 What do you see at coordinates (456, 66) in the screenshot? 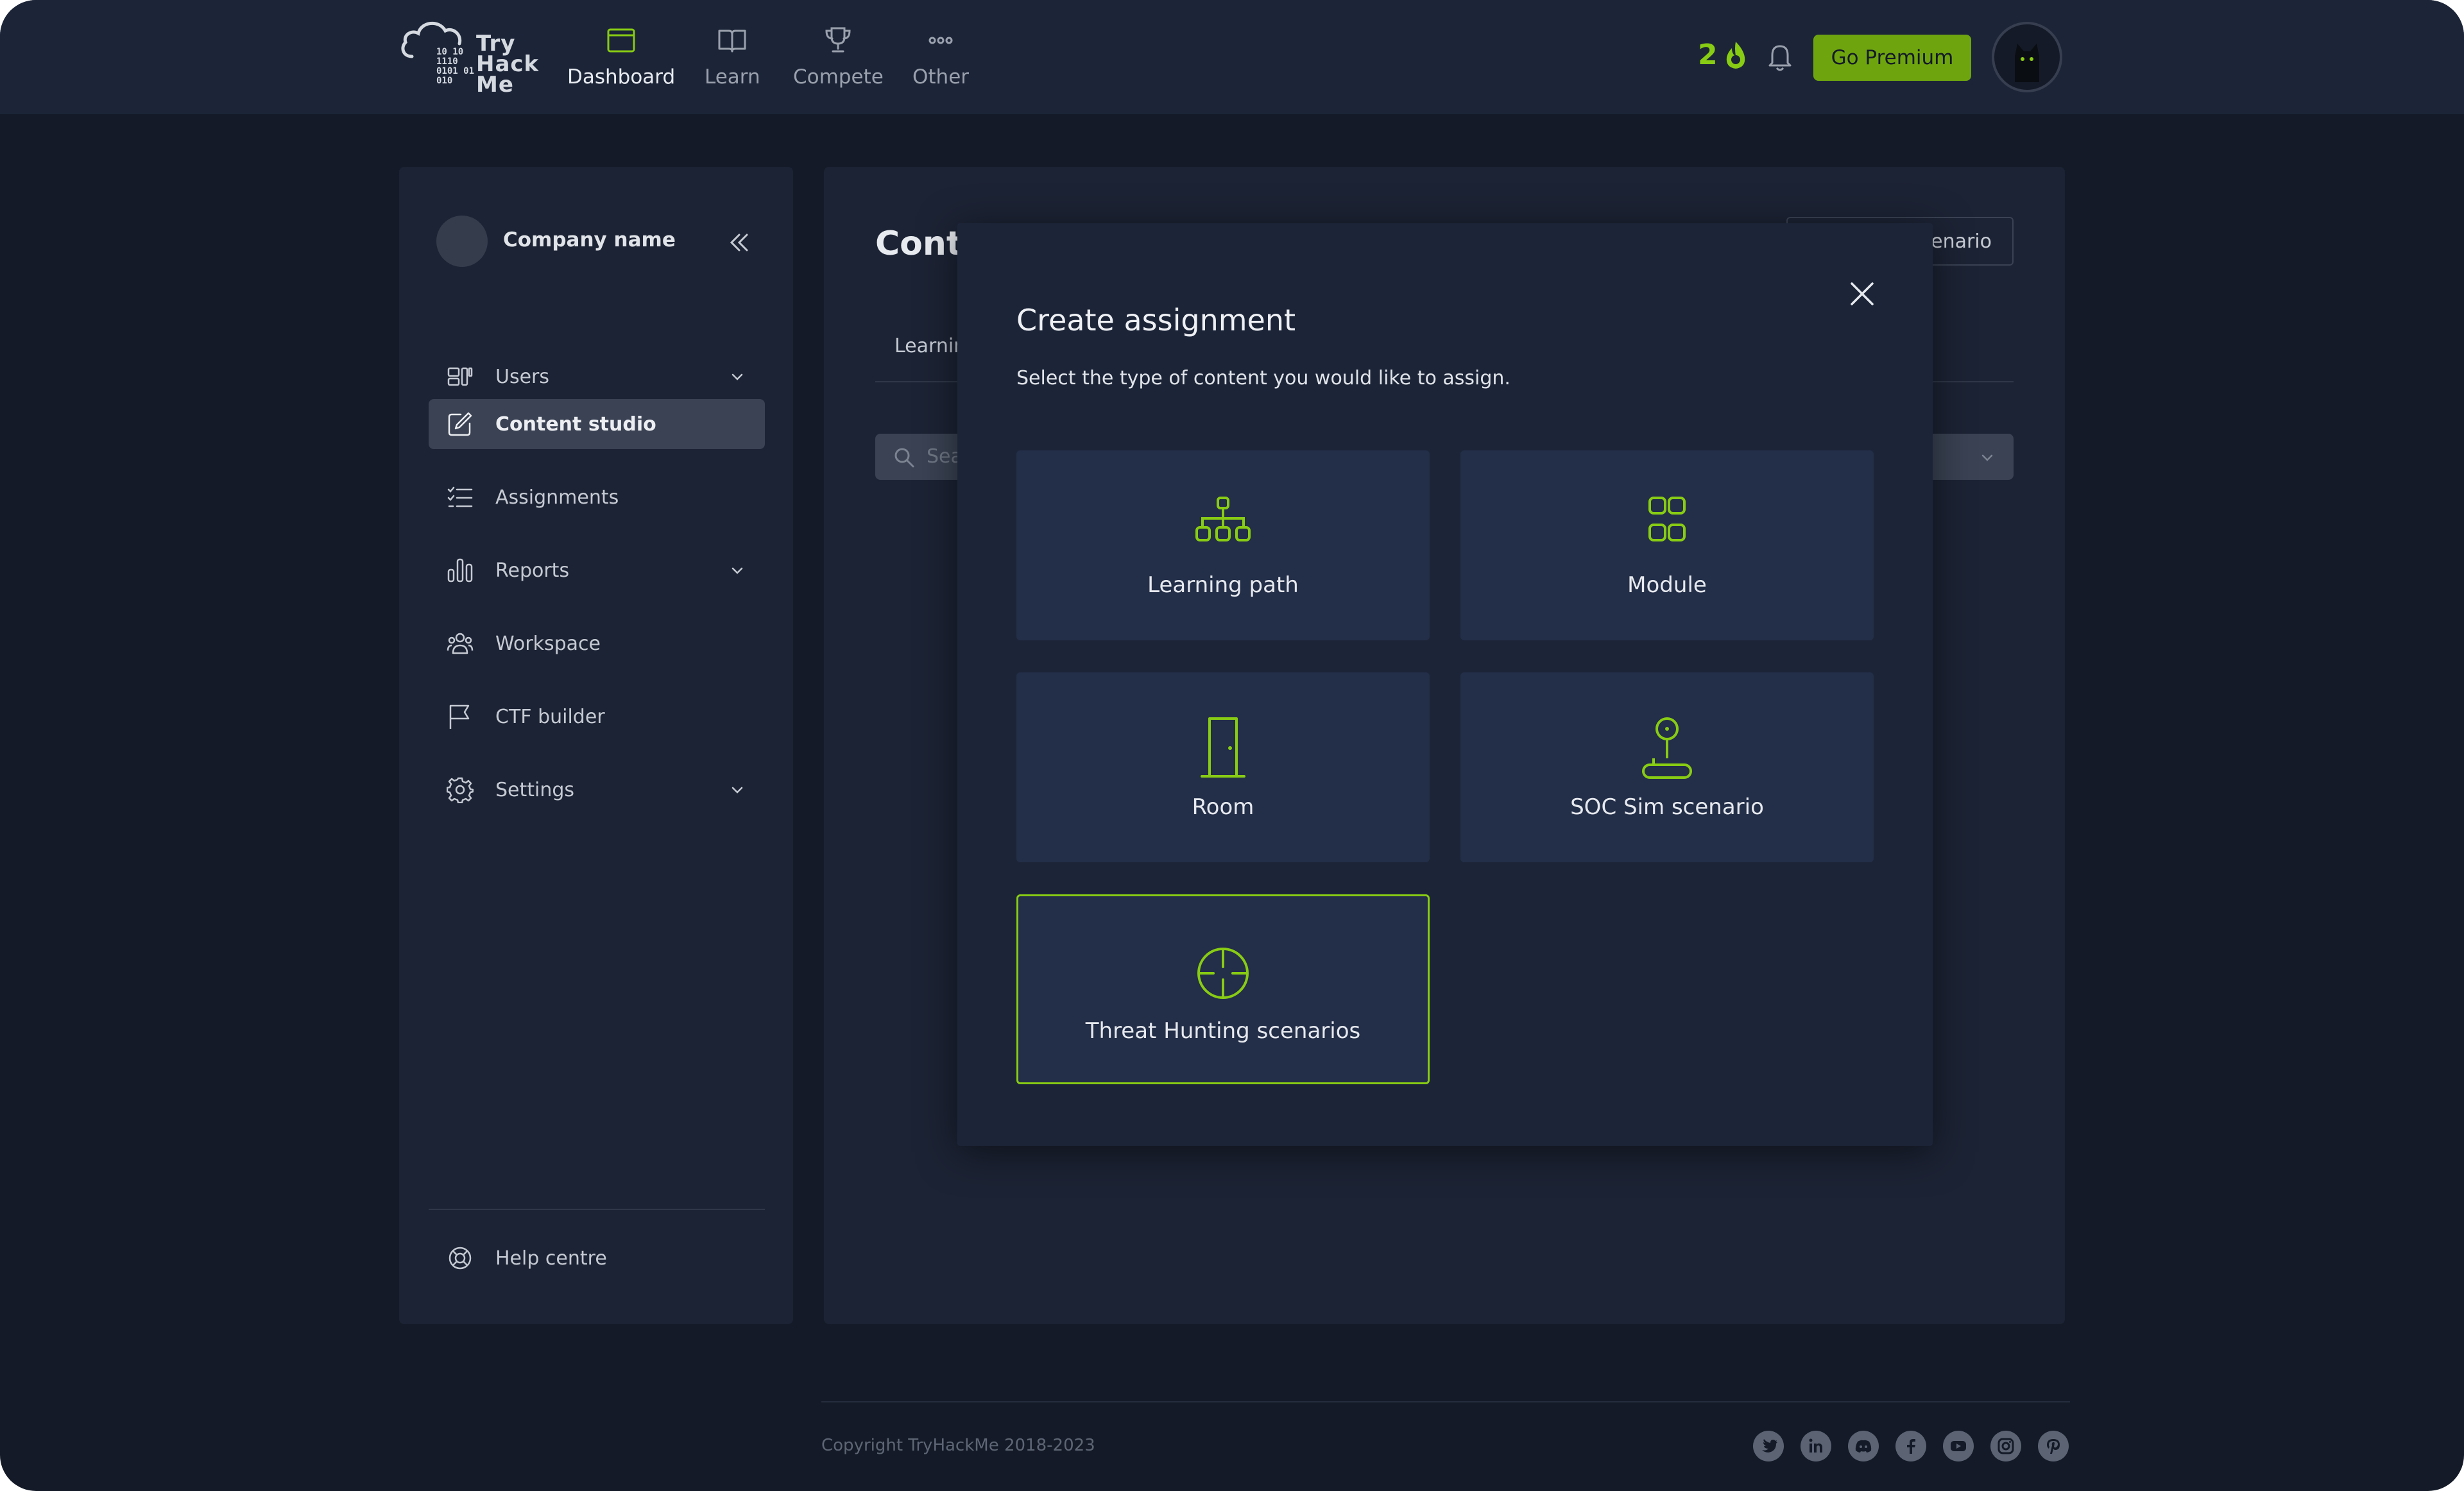
I see `logo-binary: 10 10 1110 0101 01 010` at bounding box center [456, 66].